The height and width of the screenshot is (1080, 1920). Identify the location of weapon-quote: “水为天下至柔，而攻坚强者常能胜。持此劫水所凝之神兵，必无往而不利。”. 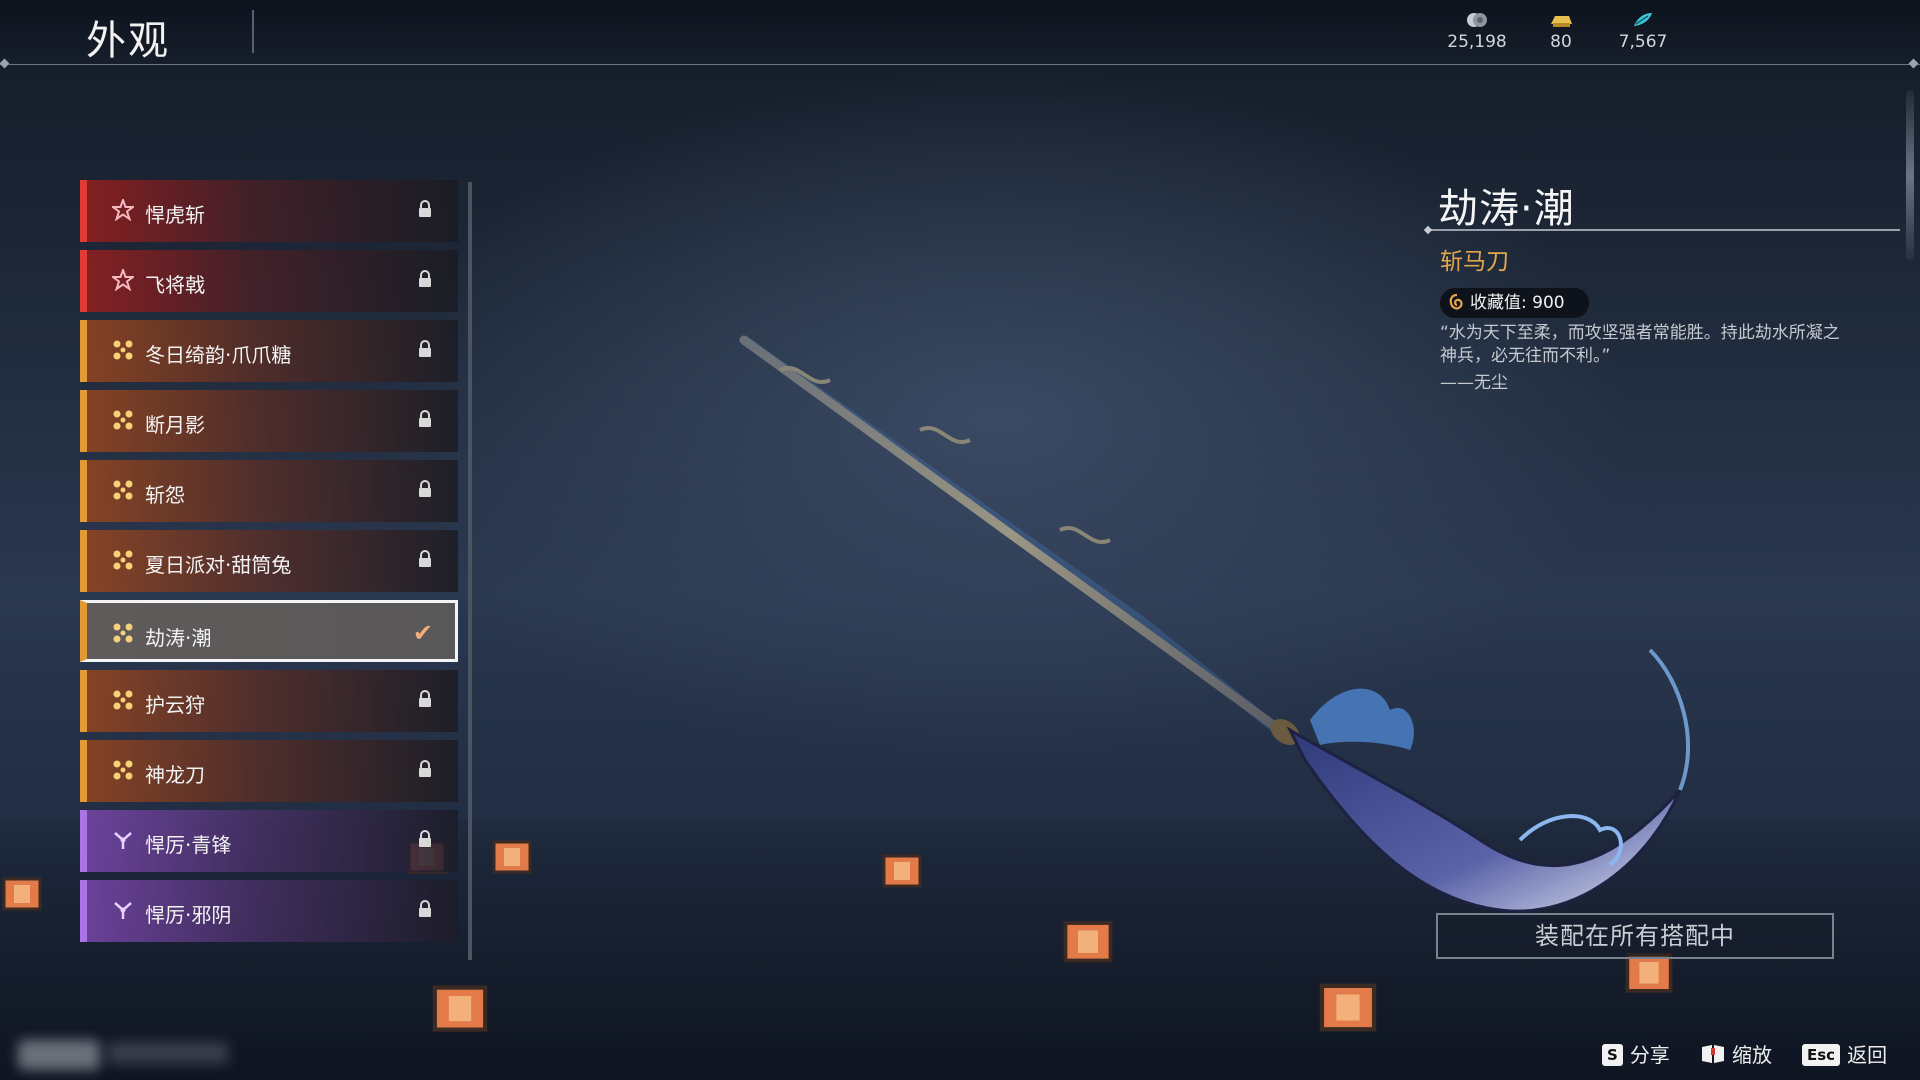
(1640, 344).